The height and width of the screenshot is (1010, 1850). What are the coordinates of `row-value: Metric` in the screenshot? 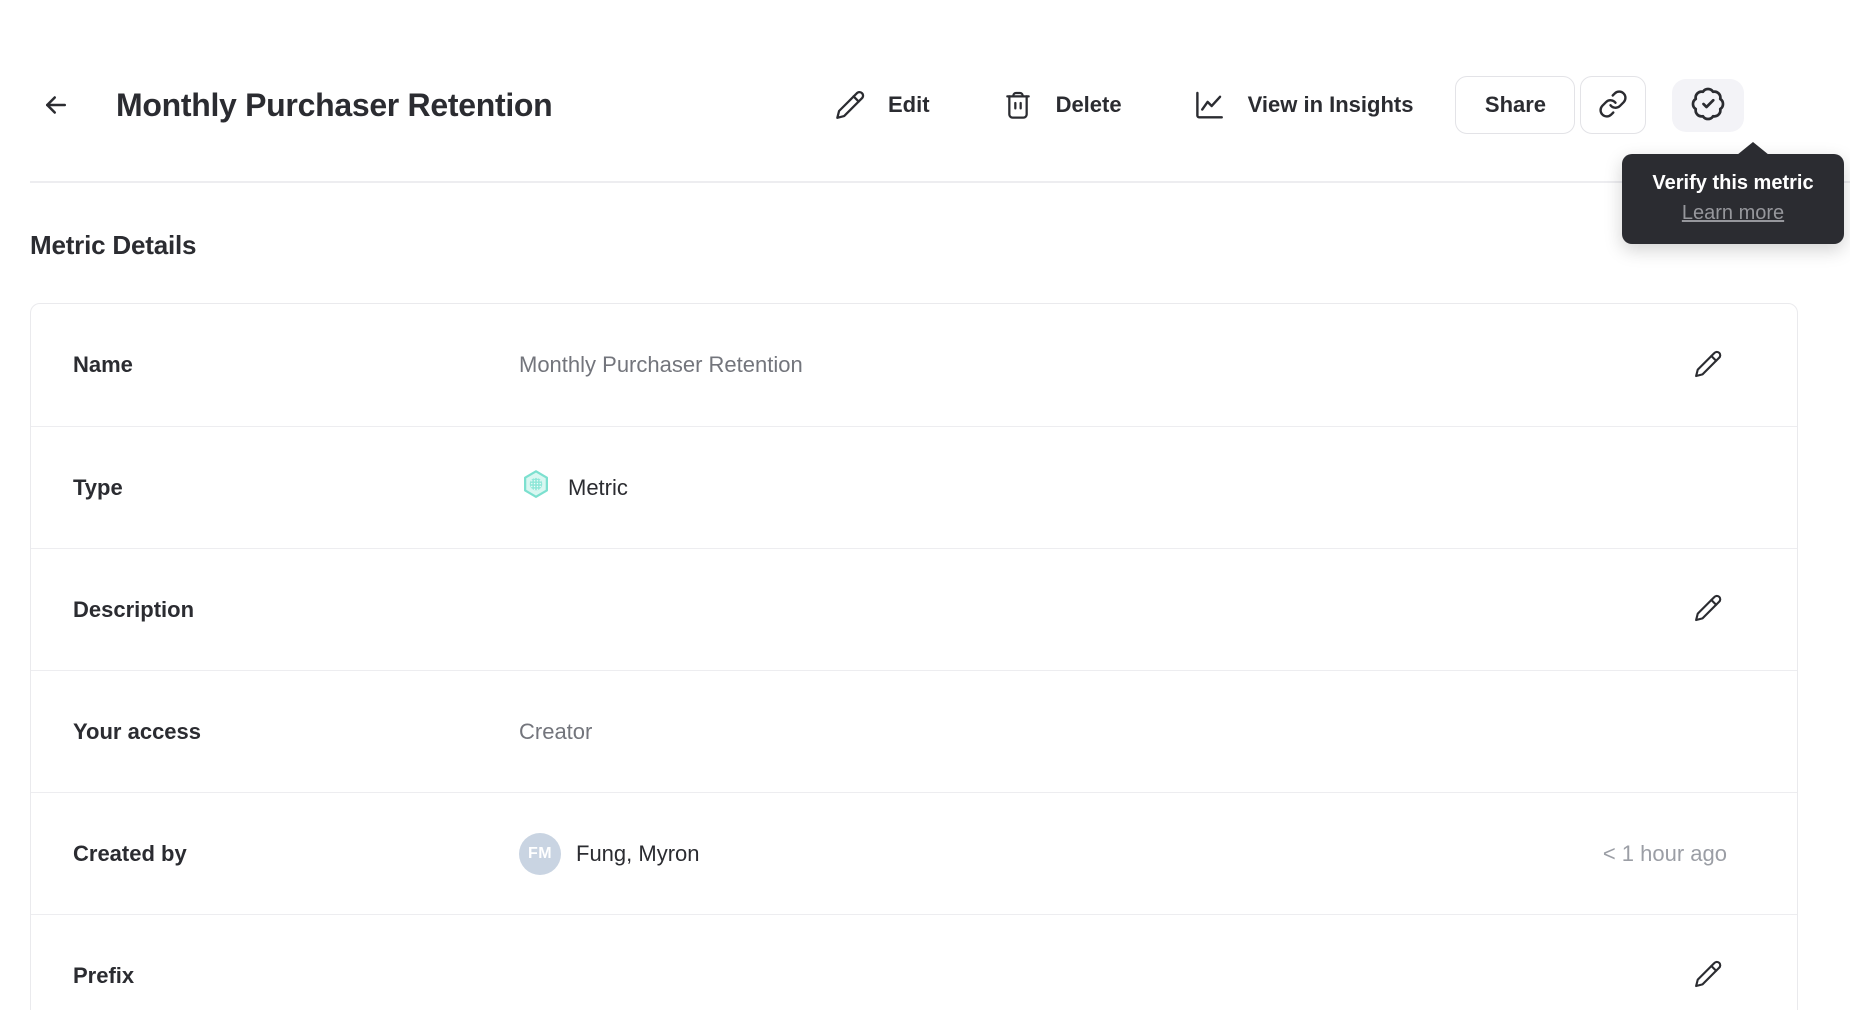 It's located at (1123, 488).